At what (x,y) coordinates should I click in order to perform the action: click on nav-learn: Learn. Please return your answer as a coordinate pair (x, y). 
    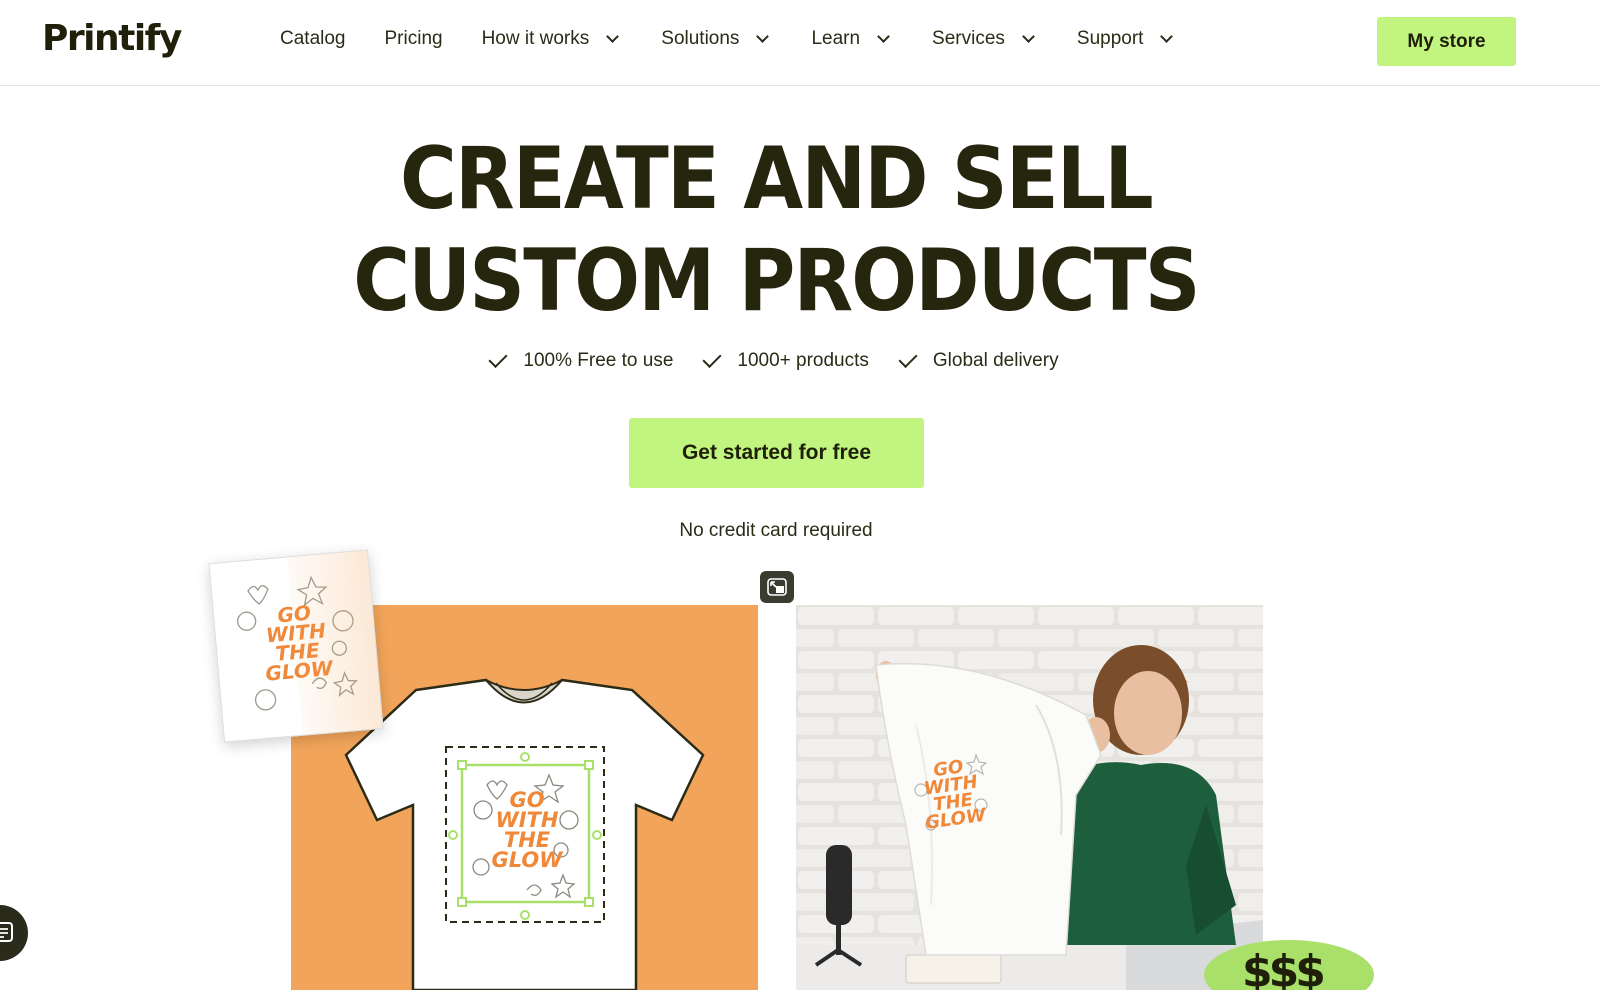
    Looking at the image, I should click on (852, 39).